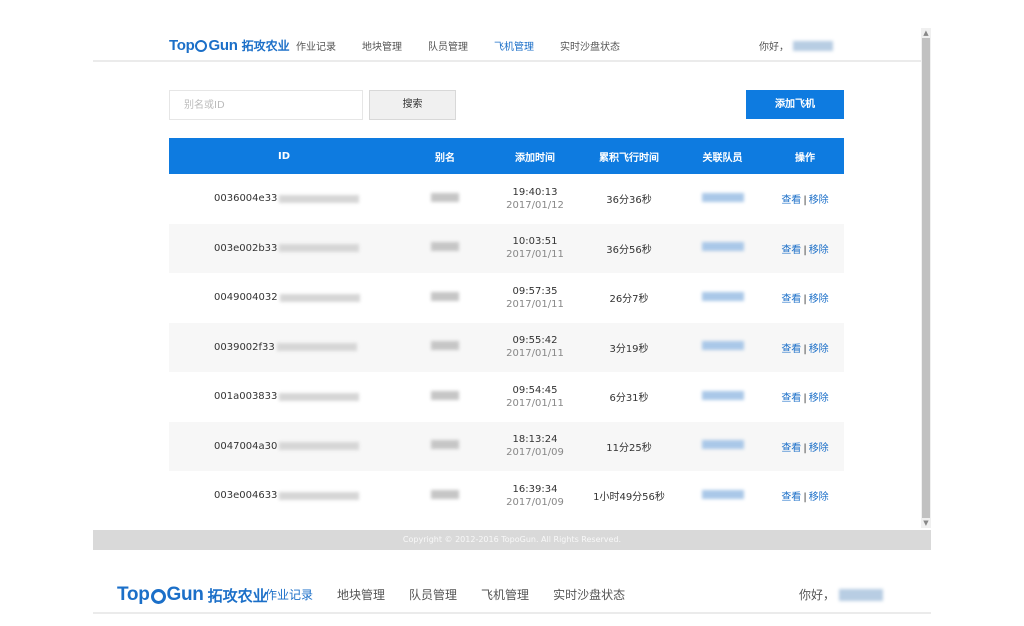 This screenshot has width=1024, height=626. Describe the element at coordinates (445, 156) in the screenshot. I see `header-alias: 别名` at that location.